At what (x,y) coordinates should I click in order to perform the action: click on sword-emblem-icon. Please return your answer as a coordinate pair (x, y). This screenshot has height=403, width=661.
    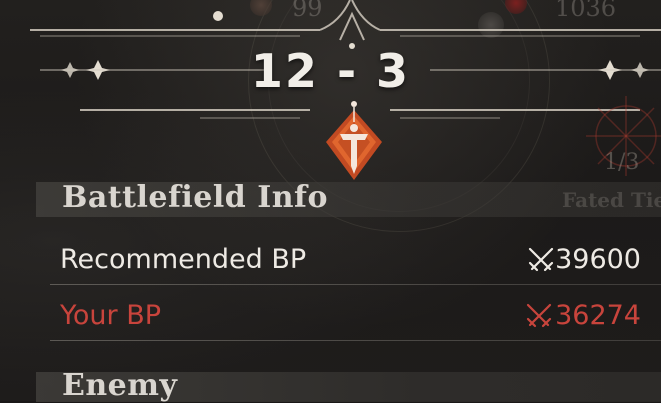
    Looking at the image, I should click on (354, 140).